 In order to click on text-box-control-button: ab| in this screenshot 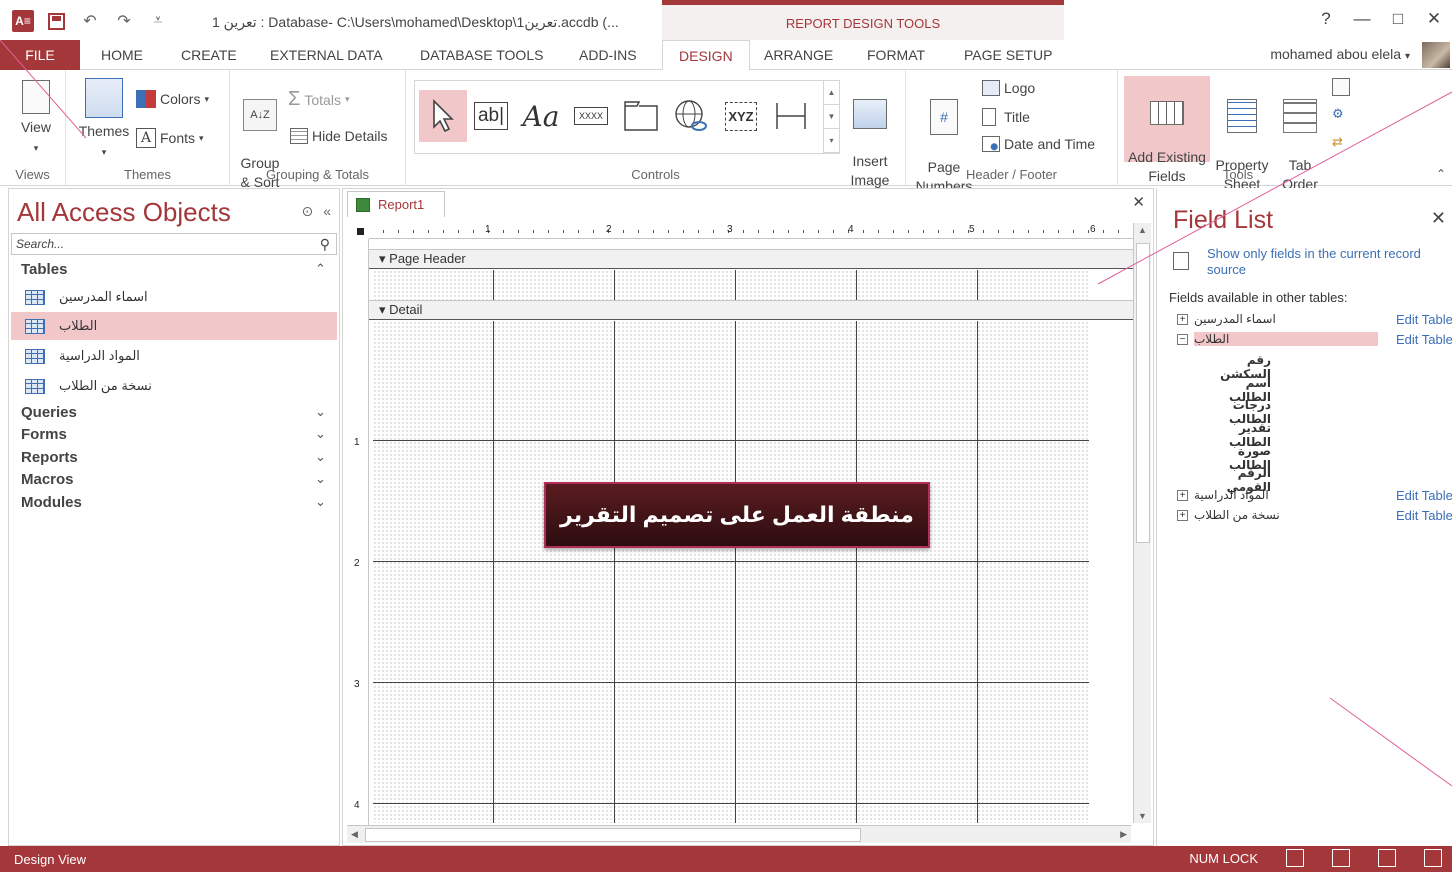, I will do `click(491, 116)`.